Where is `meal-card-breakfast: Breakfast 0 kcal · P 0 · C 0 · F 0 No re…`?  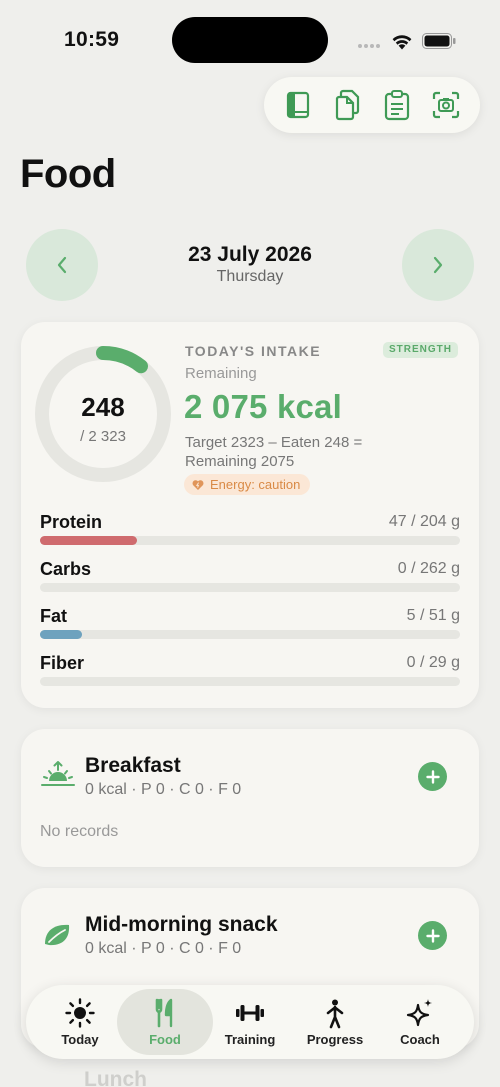 meal-card-breakfast: Breakfast 0 kcal · P 0 · C 0 · F 0 No re… is located at coordinates (250, 798).